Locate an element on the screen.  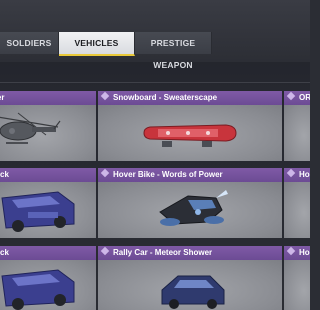
card-title: Snowboard - Sweaterscape is located at coordinates (165, 97).